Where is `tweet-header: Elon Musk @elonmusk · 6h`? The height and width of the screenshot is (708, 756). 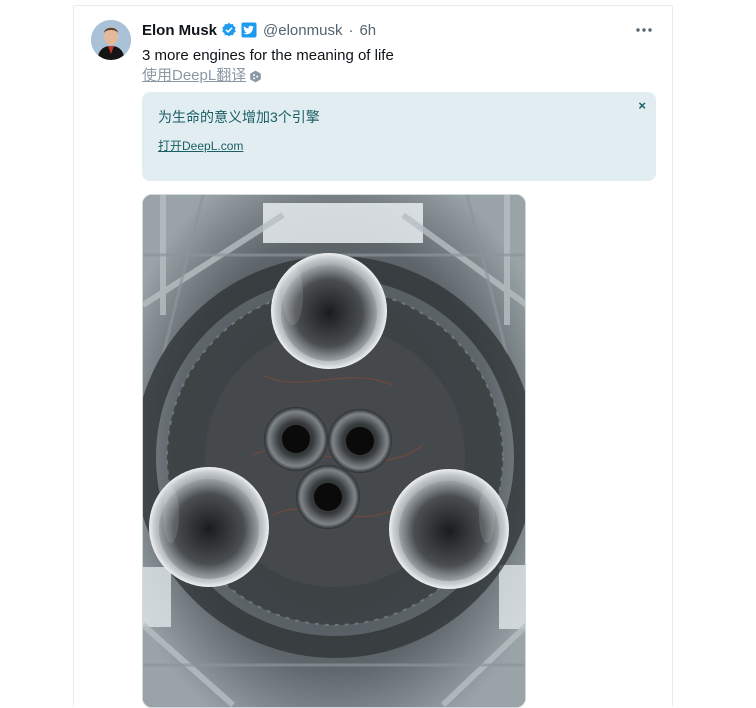 tweet-header: Elon Musk @elonmusk · 6h is located at coordinates (259, 30).